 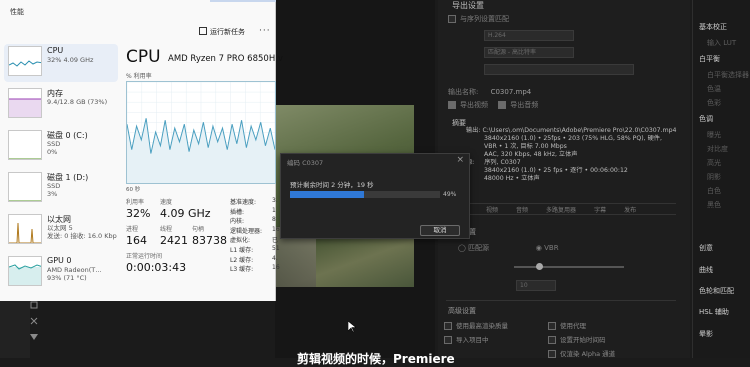 What do you see at coordinates (714, 205) in the screenshot?
I see `lumetri-item: 黑色` at bounding box center [714, 205].